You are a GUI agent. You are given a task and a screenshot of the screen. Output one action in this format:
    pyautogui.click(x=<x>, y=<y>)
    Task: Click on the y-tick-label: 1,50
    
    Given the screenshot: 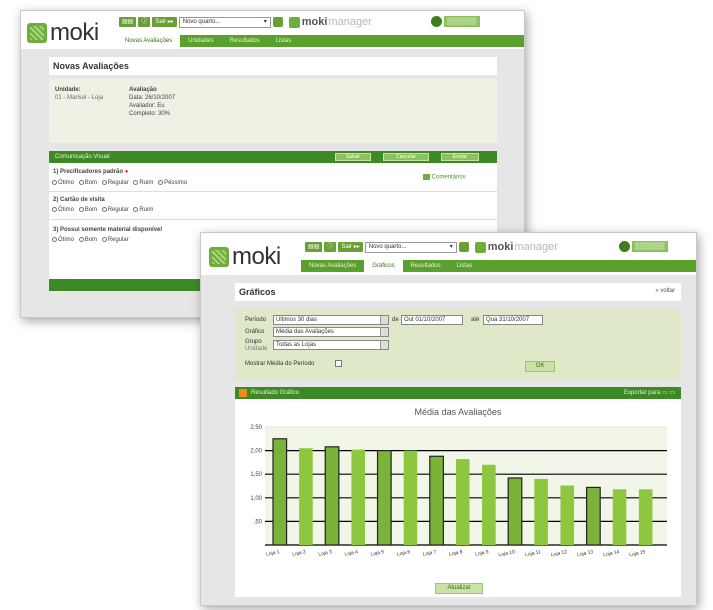 What is the action you would take?
    pyautogui.click(x=256, y=475)
    